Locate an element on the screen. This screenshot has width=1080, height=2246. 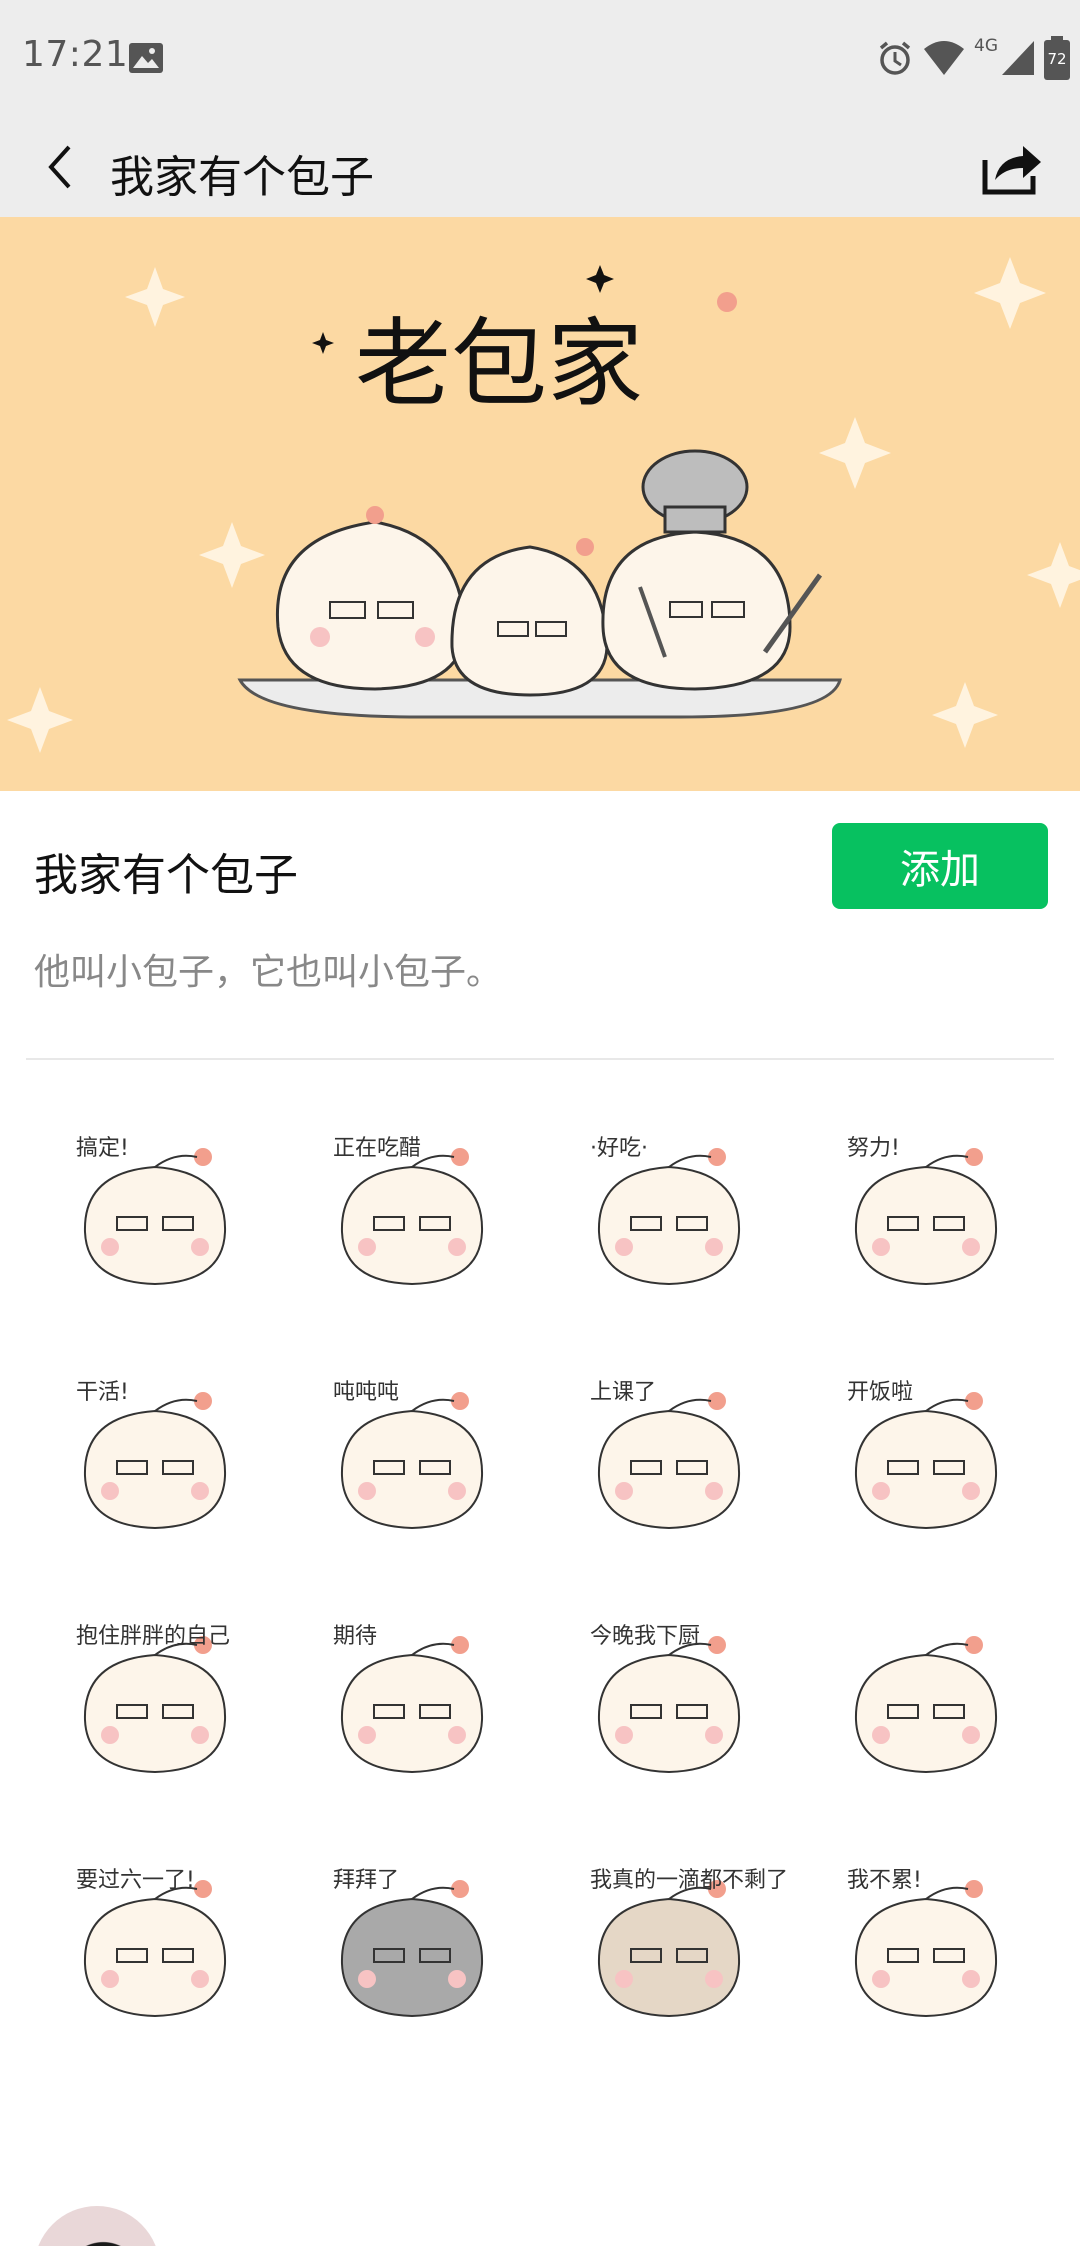
battery-icon: 72 is located at coordinates (1057, 58).